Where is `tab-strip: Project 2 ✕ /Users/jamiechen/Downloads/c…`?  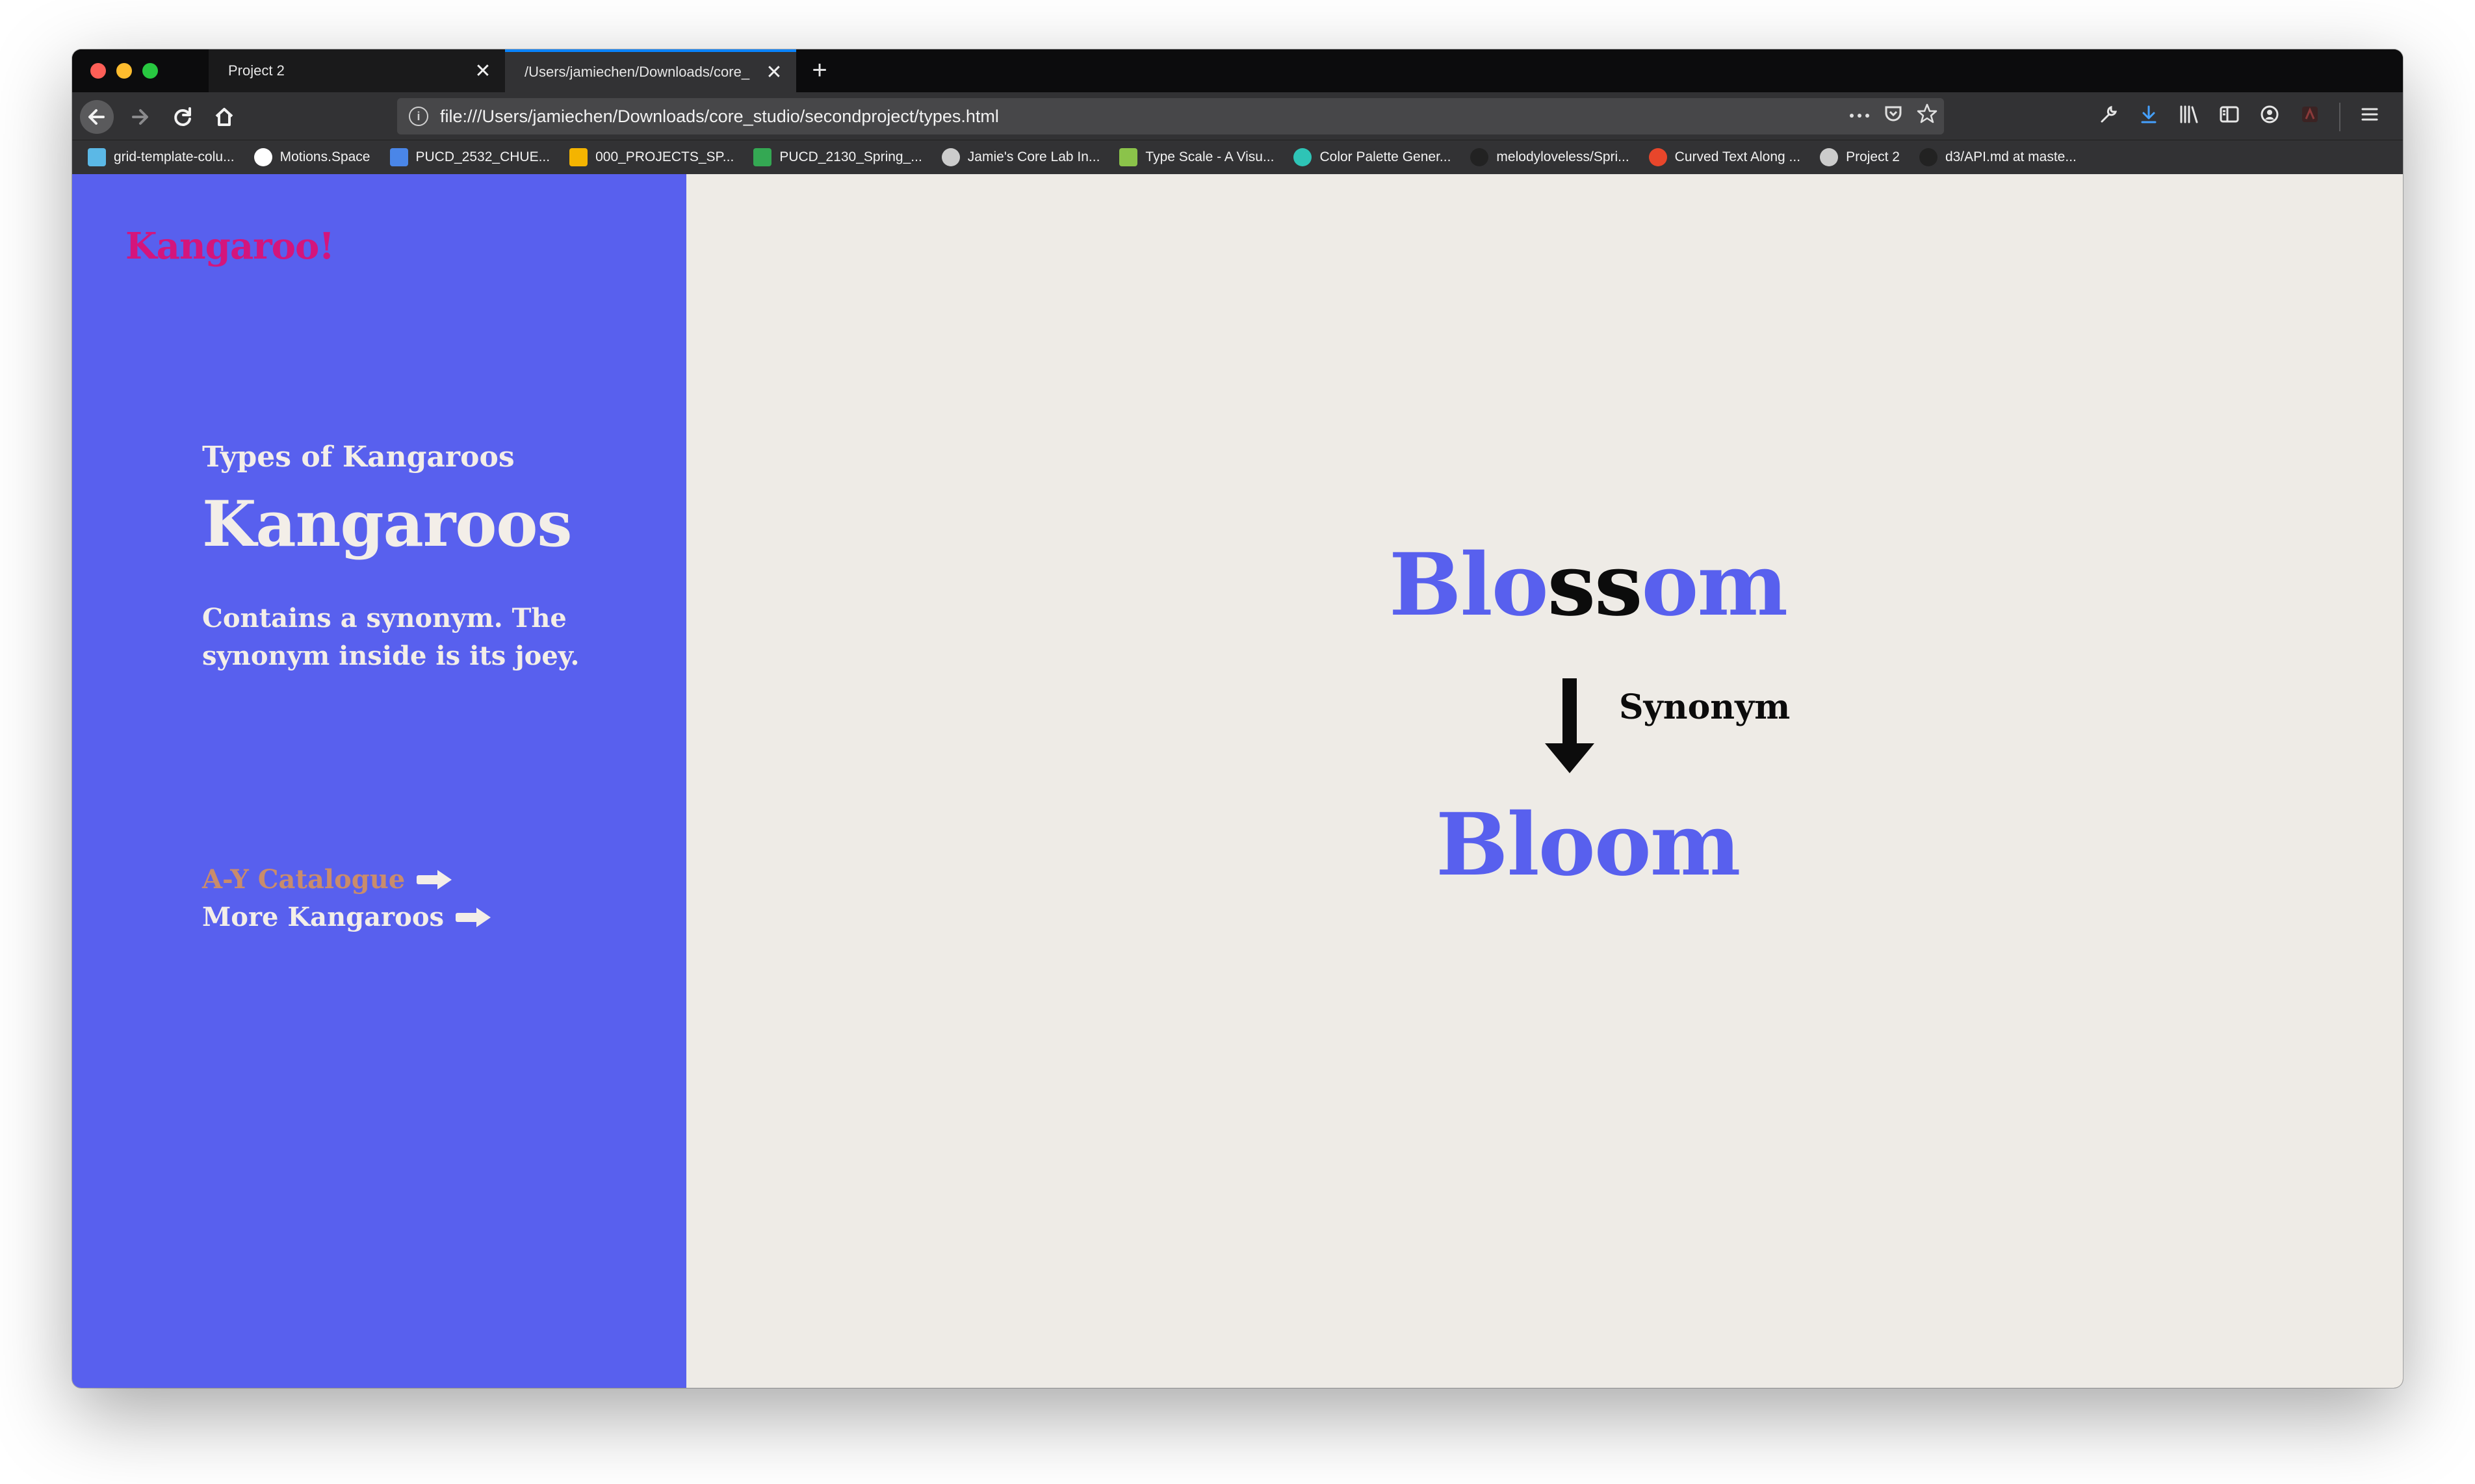 tab-strip: Project 2 ✕ /Users/jamiechen/Downloads/c… is located at coordinates (1237, 71).